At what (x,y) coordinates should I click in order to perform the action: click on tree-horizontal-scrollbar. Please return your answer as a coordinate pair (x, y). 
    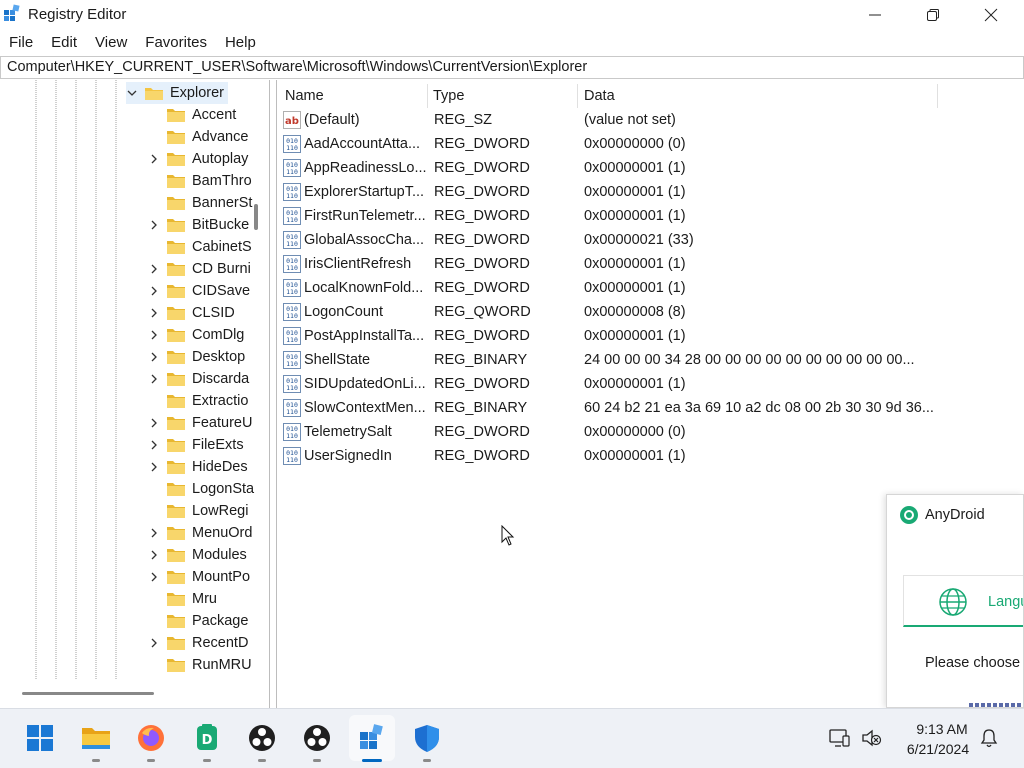
    Looking at the image, I should click on (88, 693).